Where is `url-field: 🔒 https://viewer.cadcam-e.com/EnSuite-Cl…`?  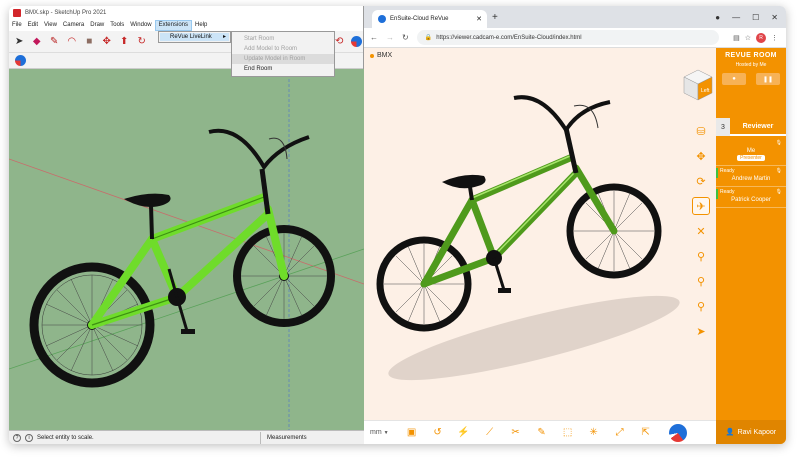
url-field: 🔒 https://viewer.cadcam-e.com/EnSuite-Cl… is located at coordinates (568, 37).